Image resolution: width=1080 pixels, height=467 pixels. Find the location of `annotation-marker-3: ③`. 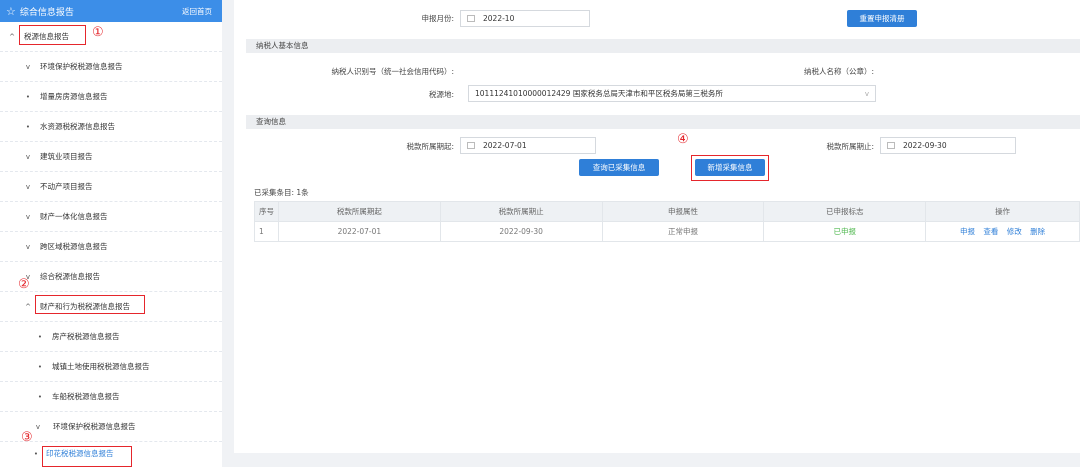

annotation-marker-3: ③ is located at coordinates (27, 437).